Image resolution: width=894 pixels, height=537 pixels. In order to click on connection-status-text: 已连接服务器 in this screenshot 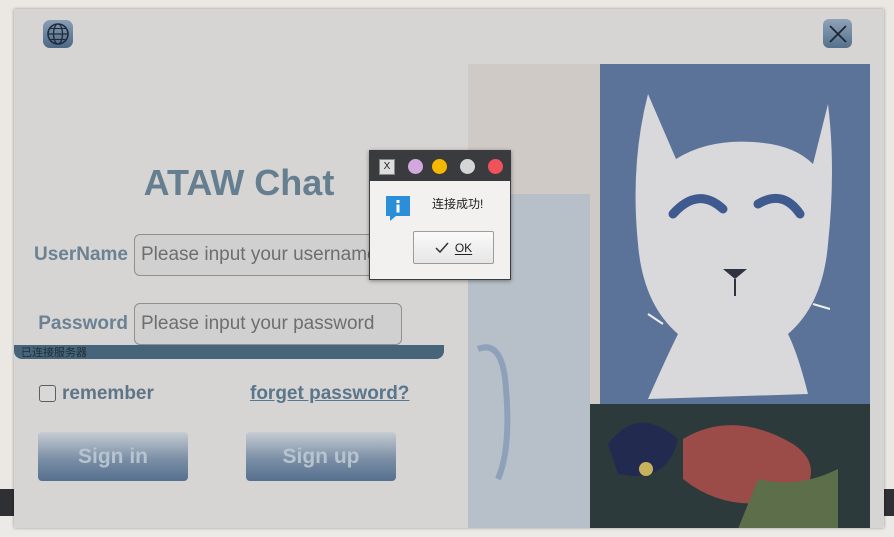, I will do `click(54, 353)`.